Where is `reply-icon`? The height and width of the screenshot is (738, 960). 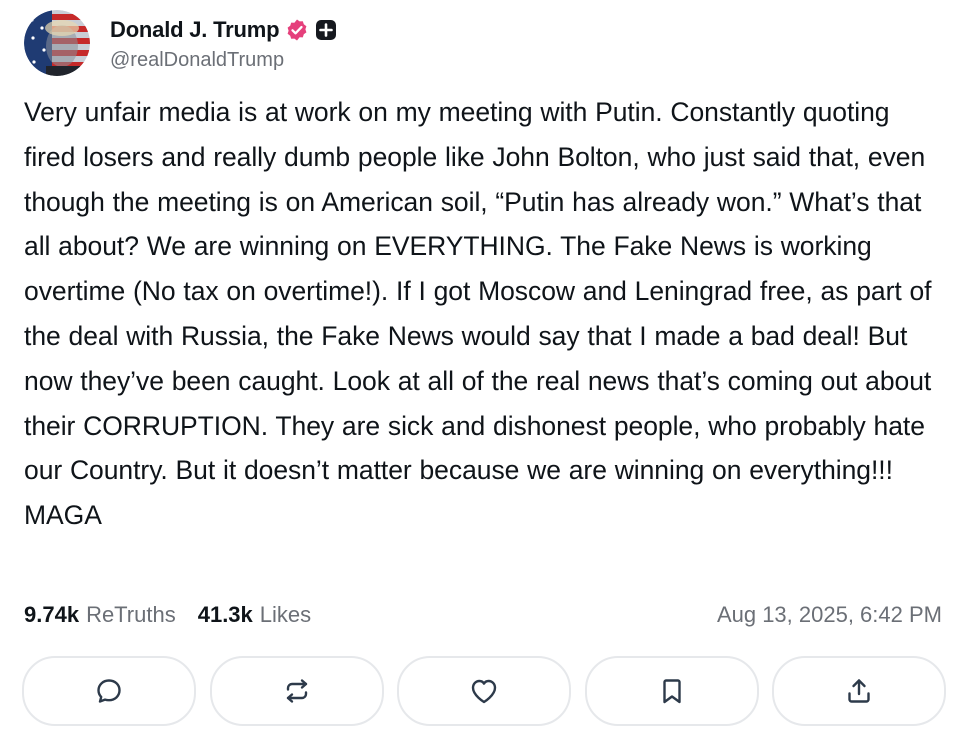 reply-icon is located at coordinates (109, 691).